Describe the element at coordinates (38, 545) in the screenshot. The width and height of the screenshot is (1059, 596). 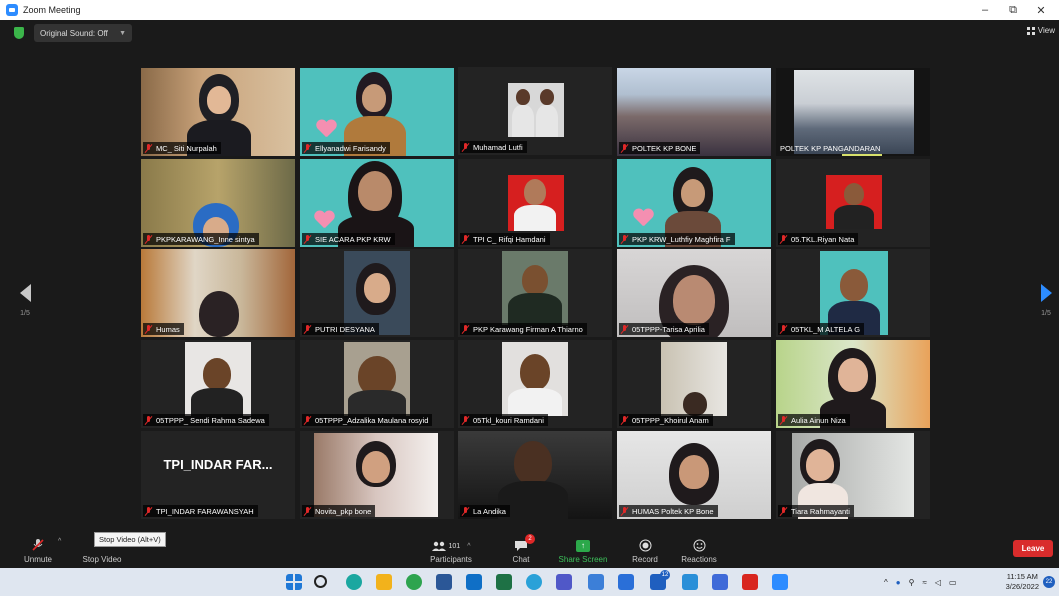
I see `mic-muted-icon` at that location.